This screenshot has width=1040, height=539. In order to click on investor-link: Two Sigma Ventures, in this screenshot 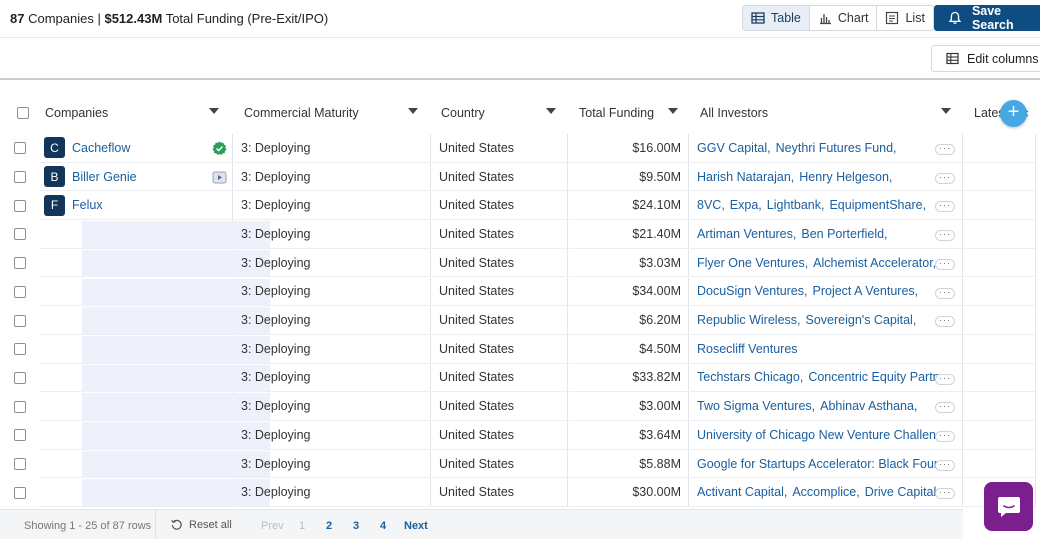, I will do `click(756, 406)`.